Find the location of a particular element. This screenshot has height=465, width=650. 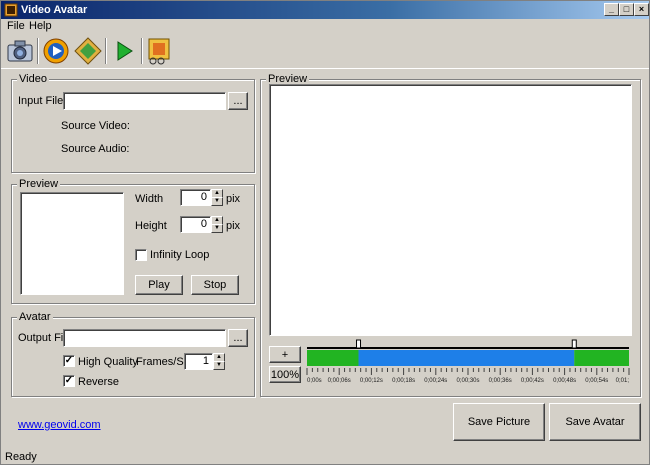

width-unit: pix is located at coordinates (233, 199).